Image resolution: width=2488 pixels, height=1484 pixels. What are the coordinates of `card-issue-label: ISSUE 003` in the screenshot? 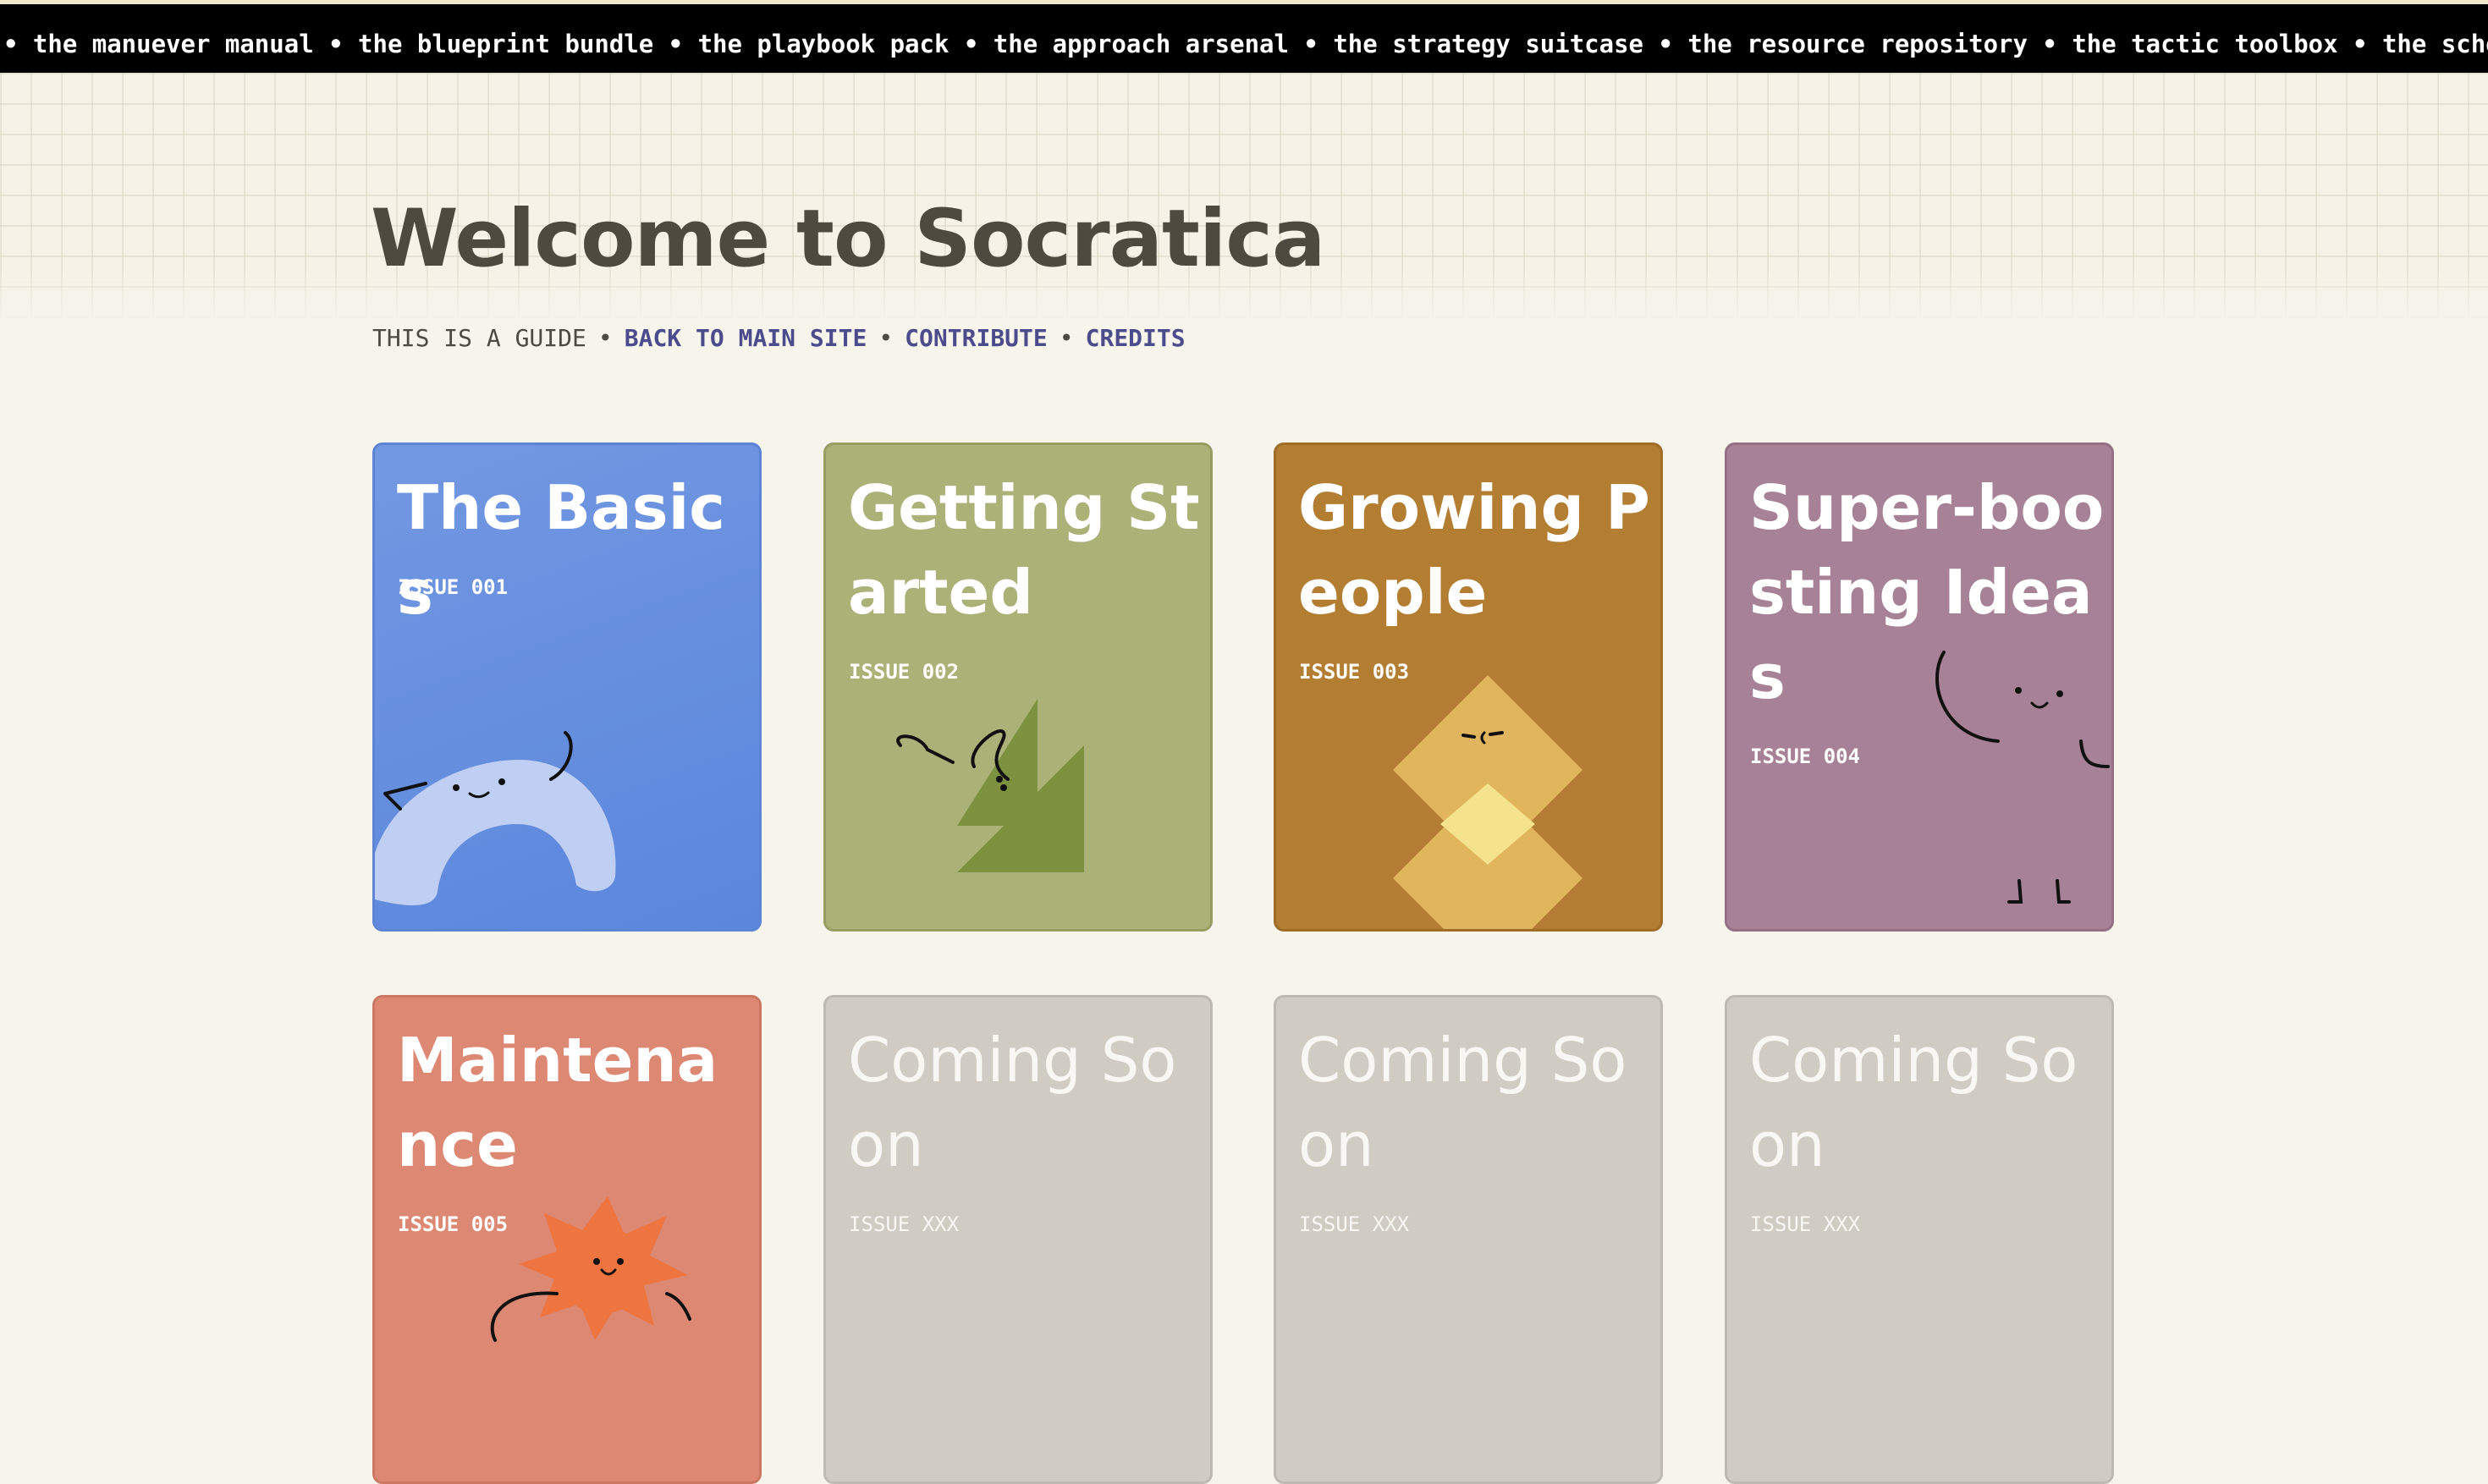 It's located at (1354, 672).